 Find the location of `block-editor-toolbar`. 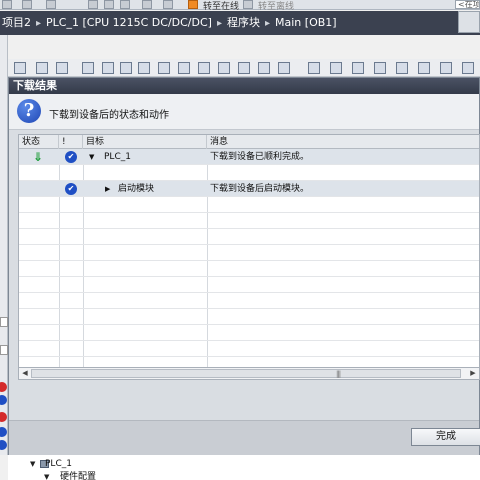

block-editor-toolbar is located at coordinates (244, 68).